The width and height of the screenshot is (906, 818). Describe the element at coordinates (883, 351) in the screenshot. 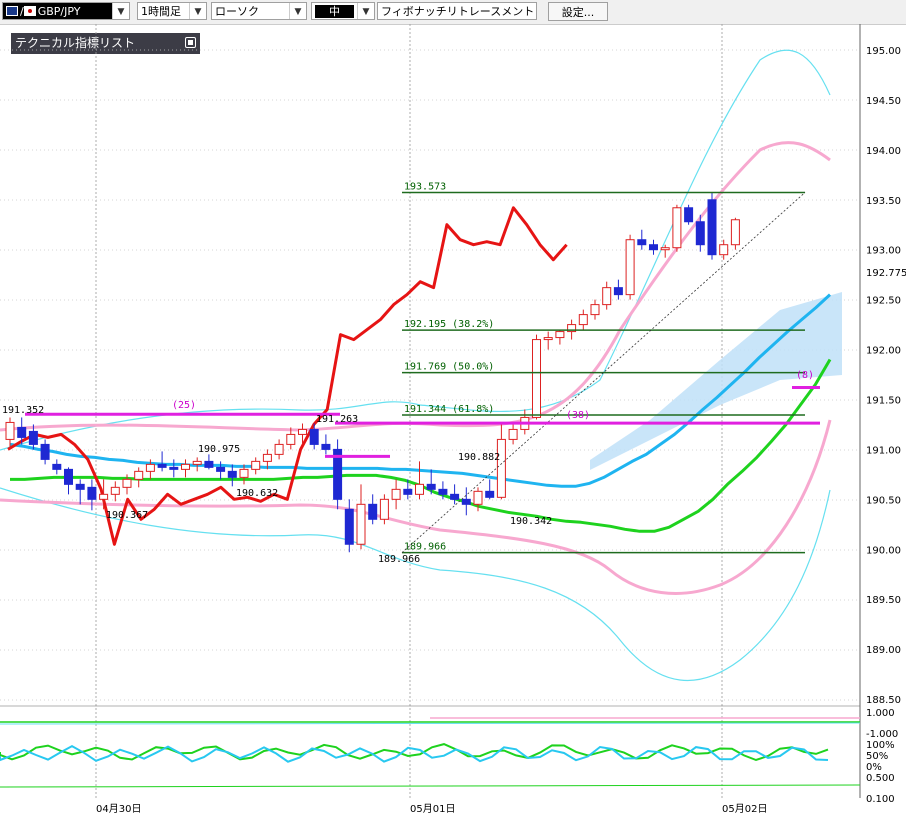

I see `y-tick-label: 192.00` at that location.